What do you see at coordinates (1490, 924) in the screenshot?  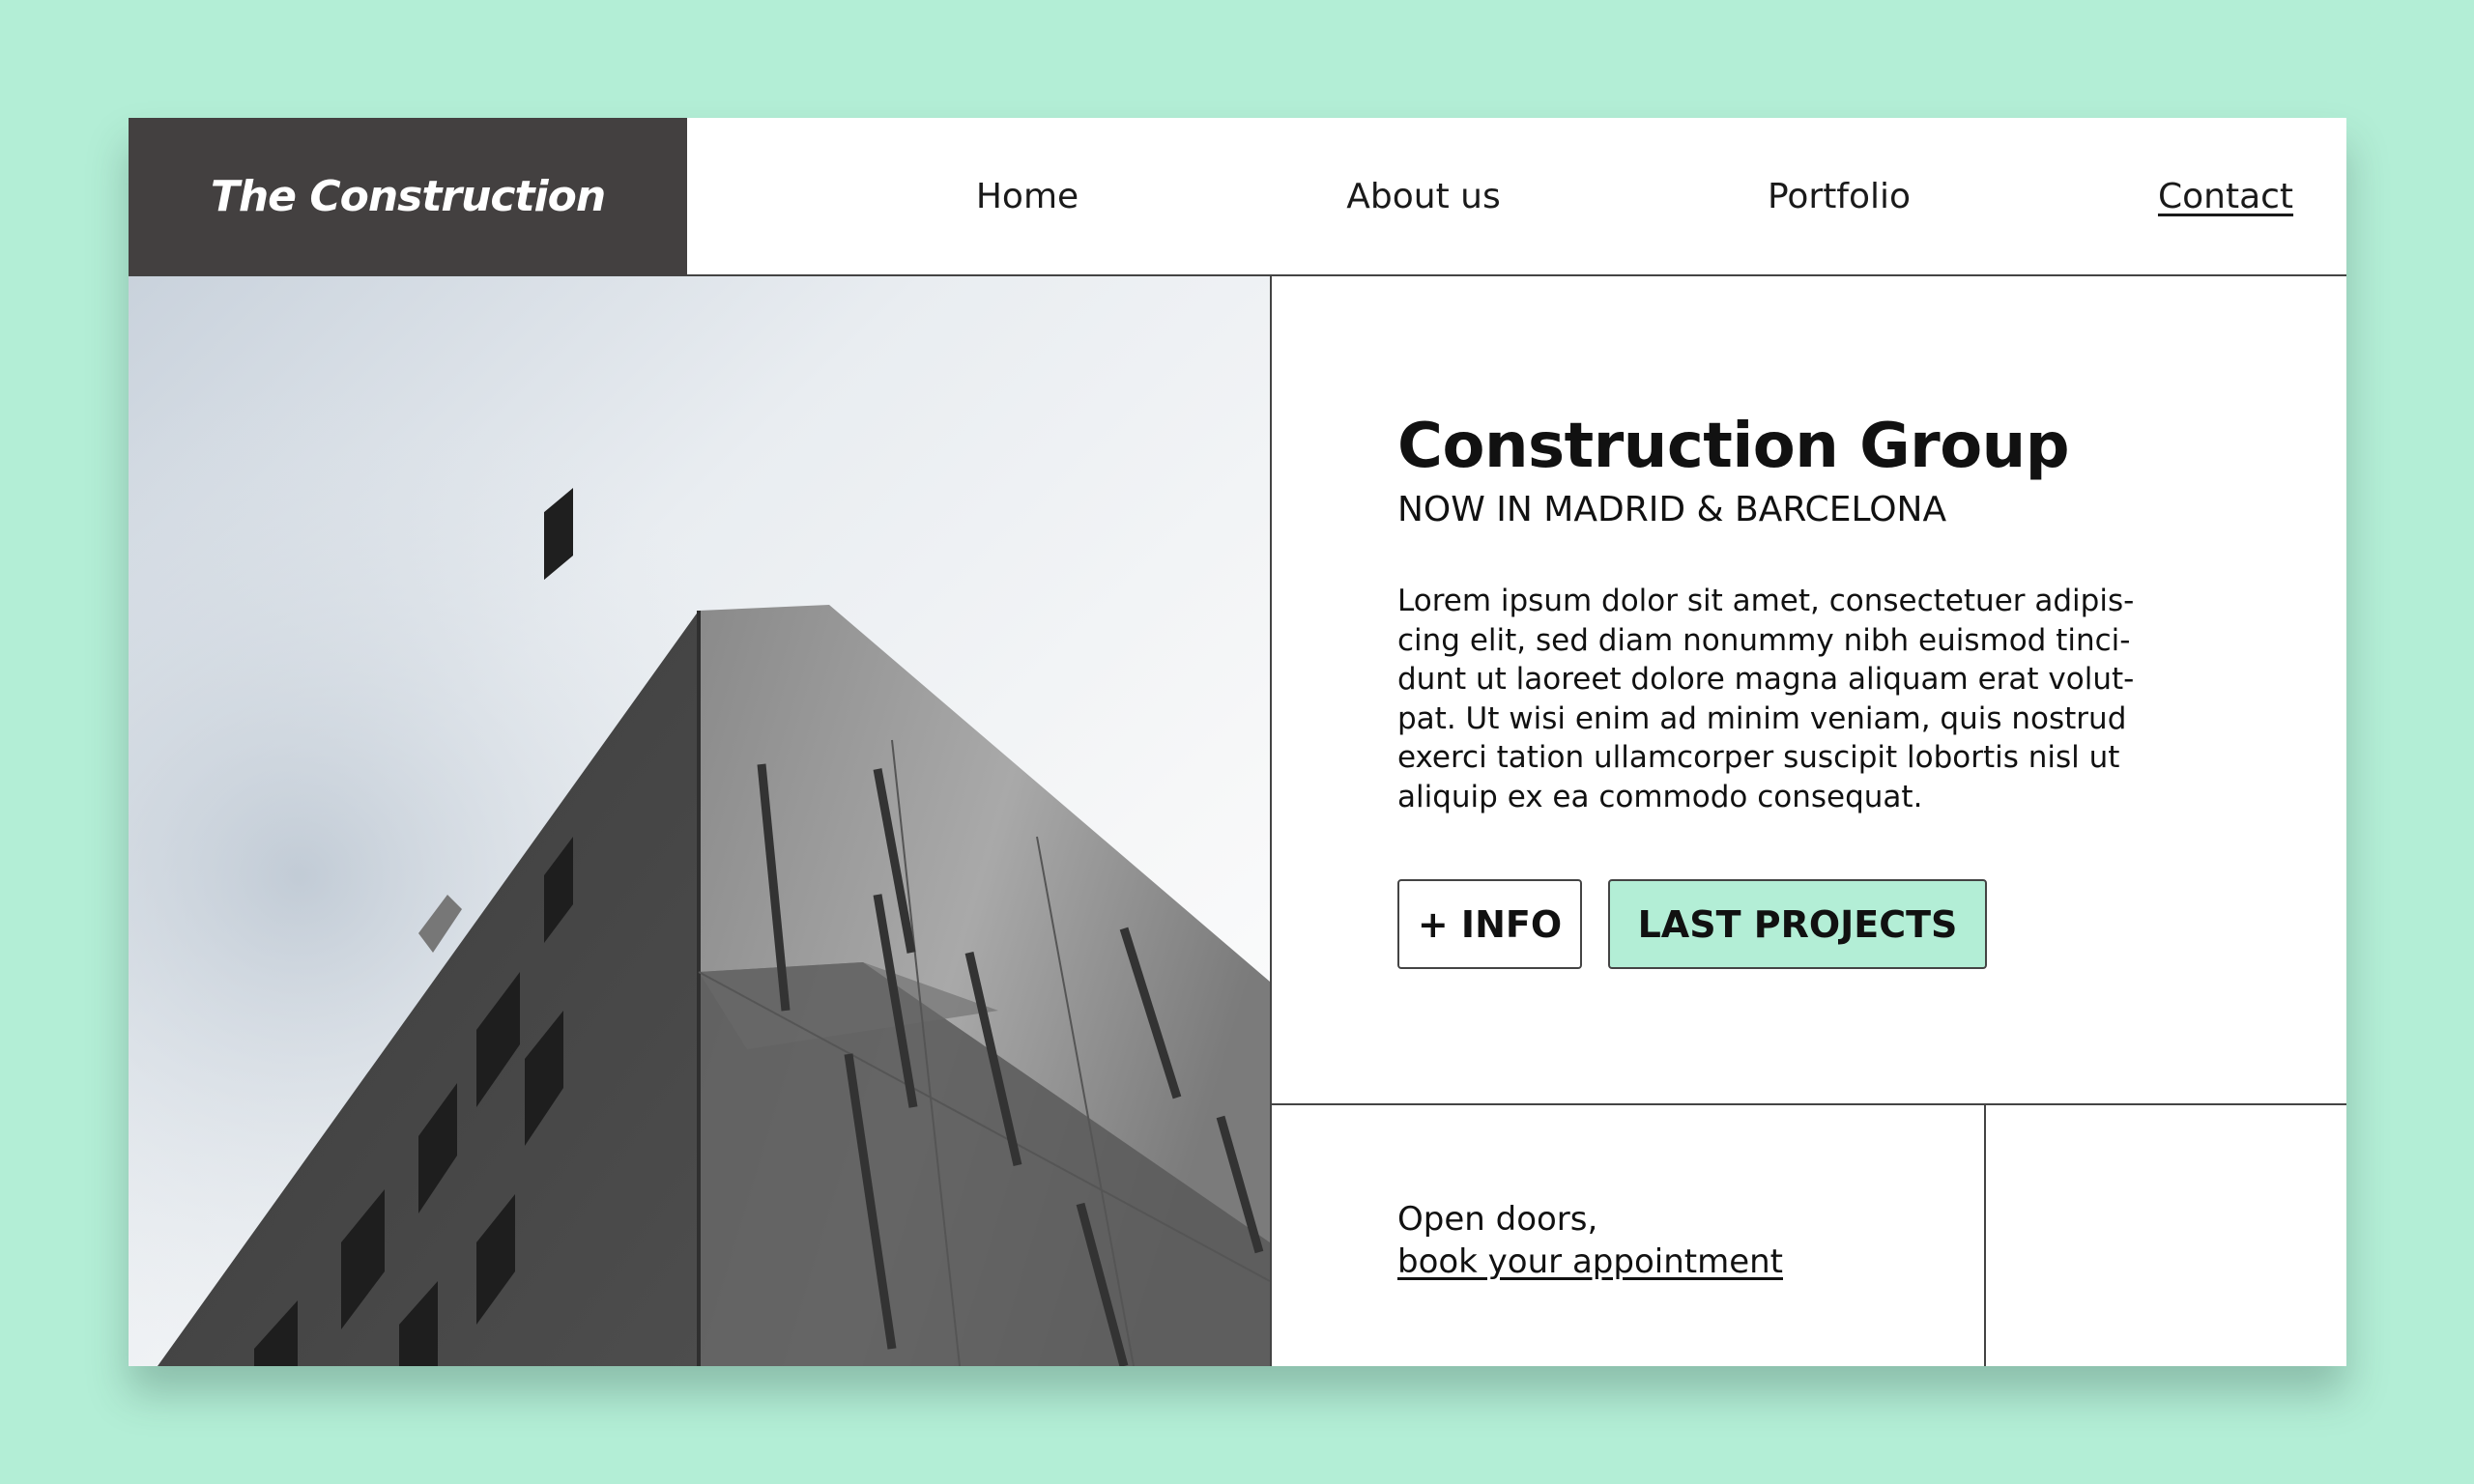 I see `info-button: + INFO` at bounding box center [1490, 924].